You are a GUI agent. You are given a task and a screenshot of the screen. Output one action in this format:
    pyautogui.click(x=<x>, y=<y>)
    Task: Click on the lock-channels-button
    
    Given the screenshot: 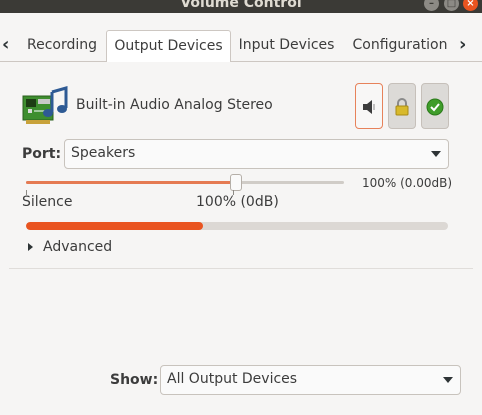 What is the action you would take?
    pyautogui.click(x=402, y=106)
    